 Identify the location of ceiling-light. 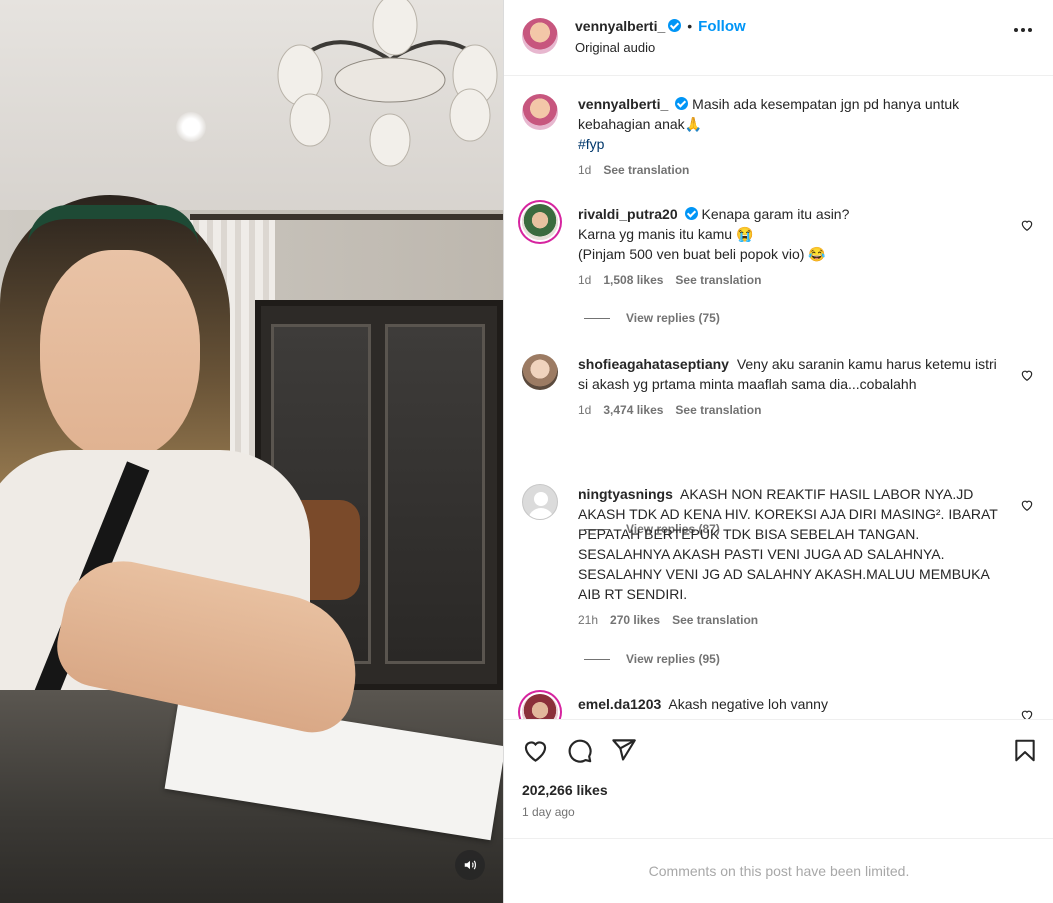
(191, 127).